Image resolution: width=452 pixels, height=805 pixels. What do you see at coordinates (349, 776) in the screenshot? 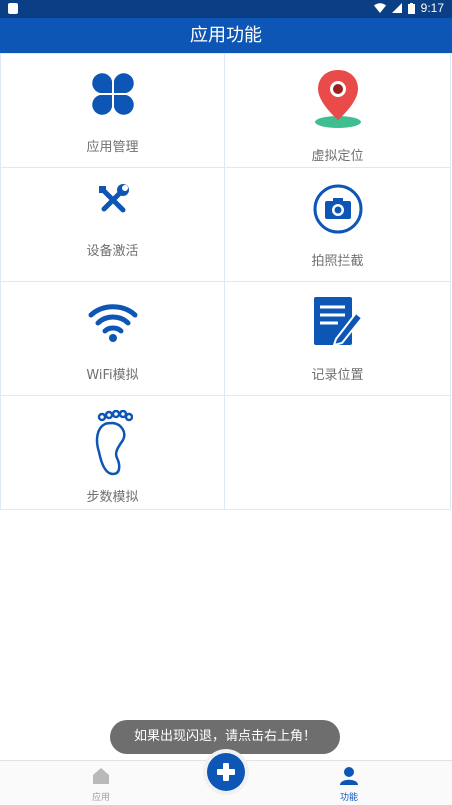
I see `person-icon` at bounding box center [349, 776].